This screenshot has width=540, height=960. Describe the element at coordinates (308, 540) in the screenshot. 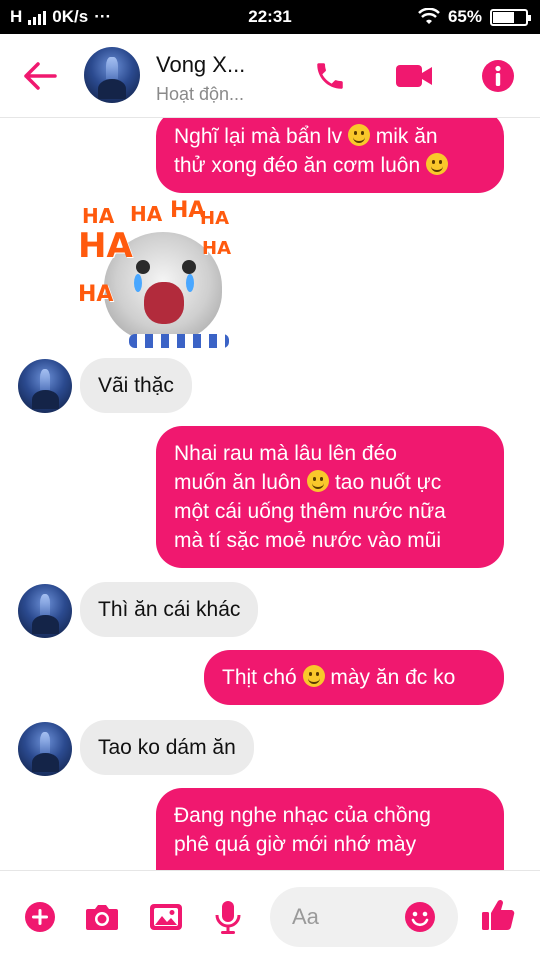

I see `message-text: mà tí sặc moẻ nước vào mũi` at that location.